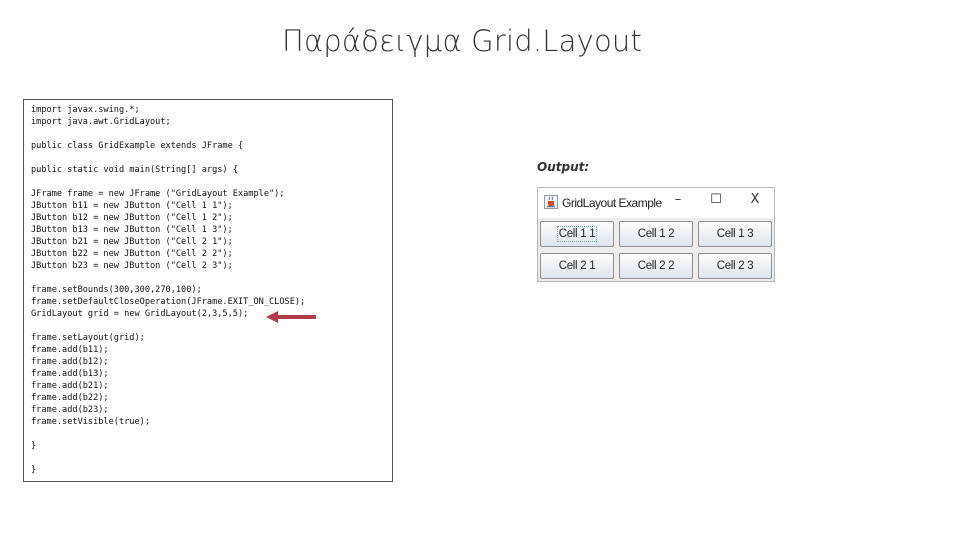  I want to click on cell-1-3-button: Cell 1 3, so click(735, 234).